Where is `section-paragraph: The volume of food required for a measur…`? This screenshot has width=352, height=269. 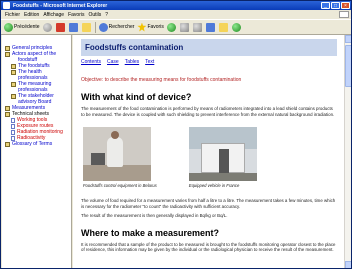
section-paragraph: The volume of food required for a measur… is located at coordinates (208, 203).